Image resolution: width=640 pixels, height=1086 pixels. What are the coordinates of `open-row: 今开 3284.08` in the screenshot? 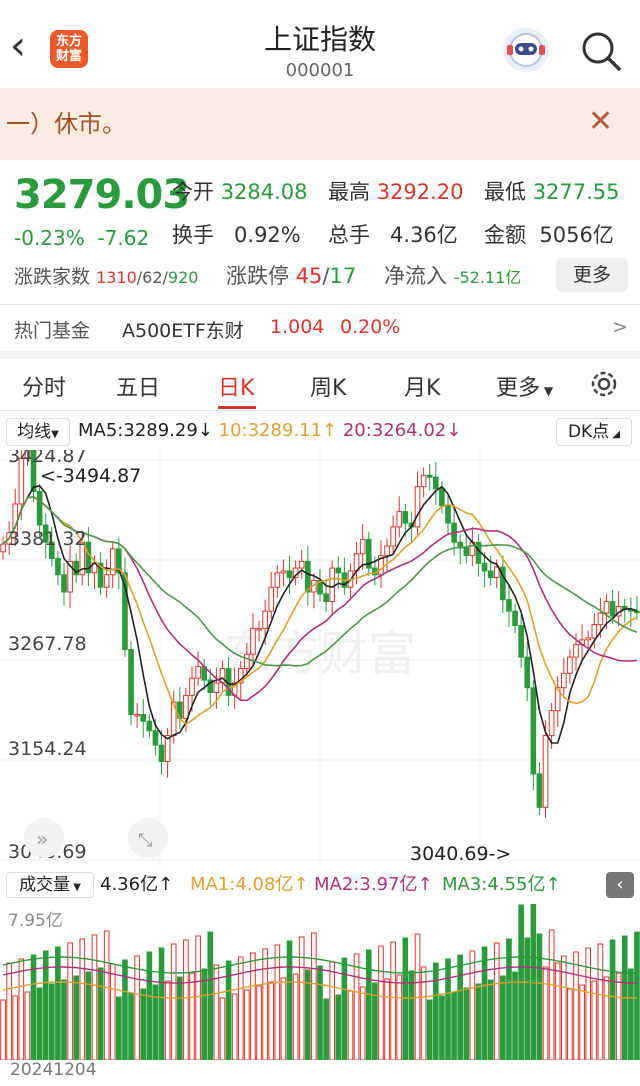 It's located at (240, 191).